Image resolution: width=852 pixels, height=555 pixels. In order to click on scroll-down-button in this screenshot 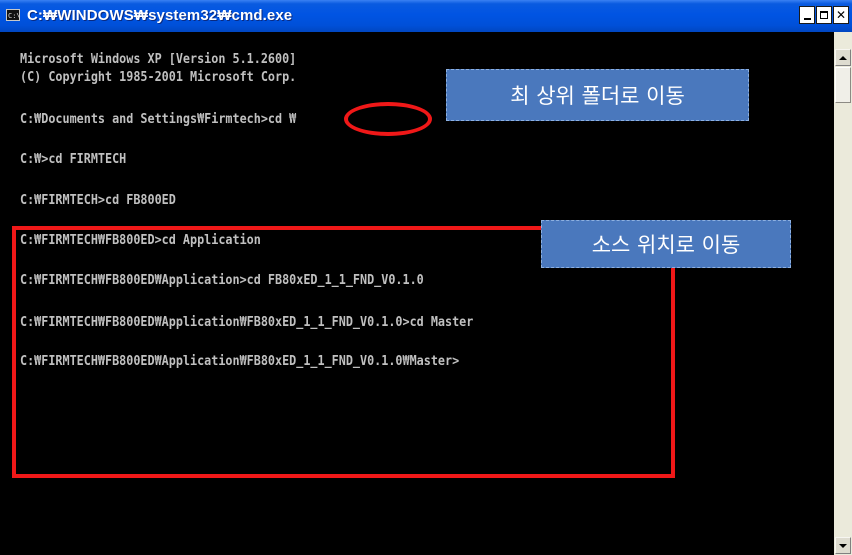, I will do `click(843, 545)`.